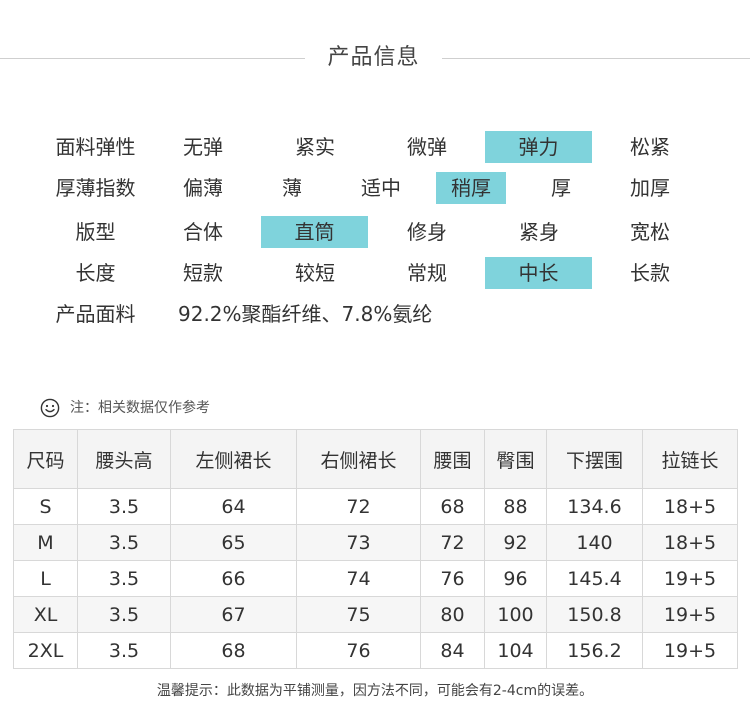  Describe the element at coordinates (427, 232) in the screenshot. I see `attribute-option: 修身` at that location.